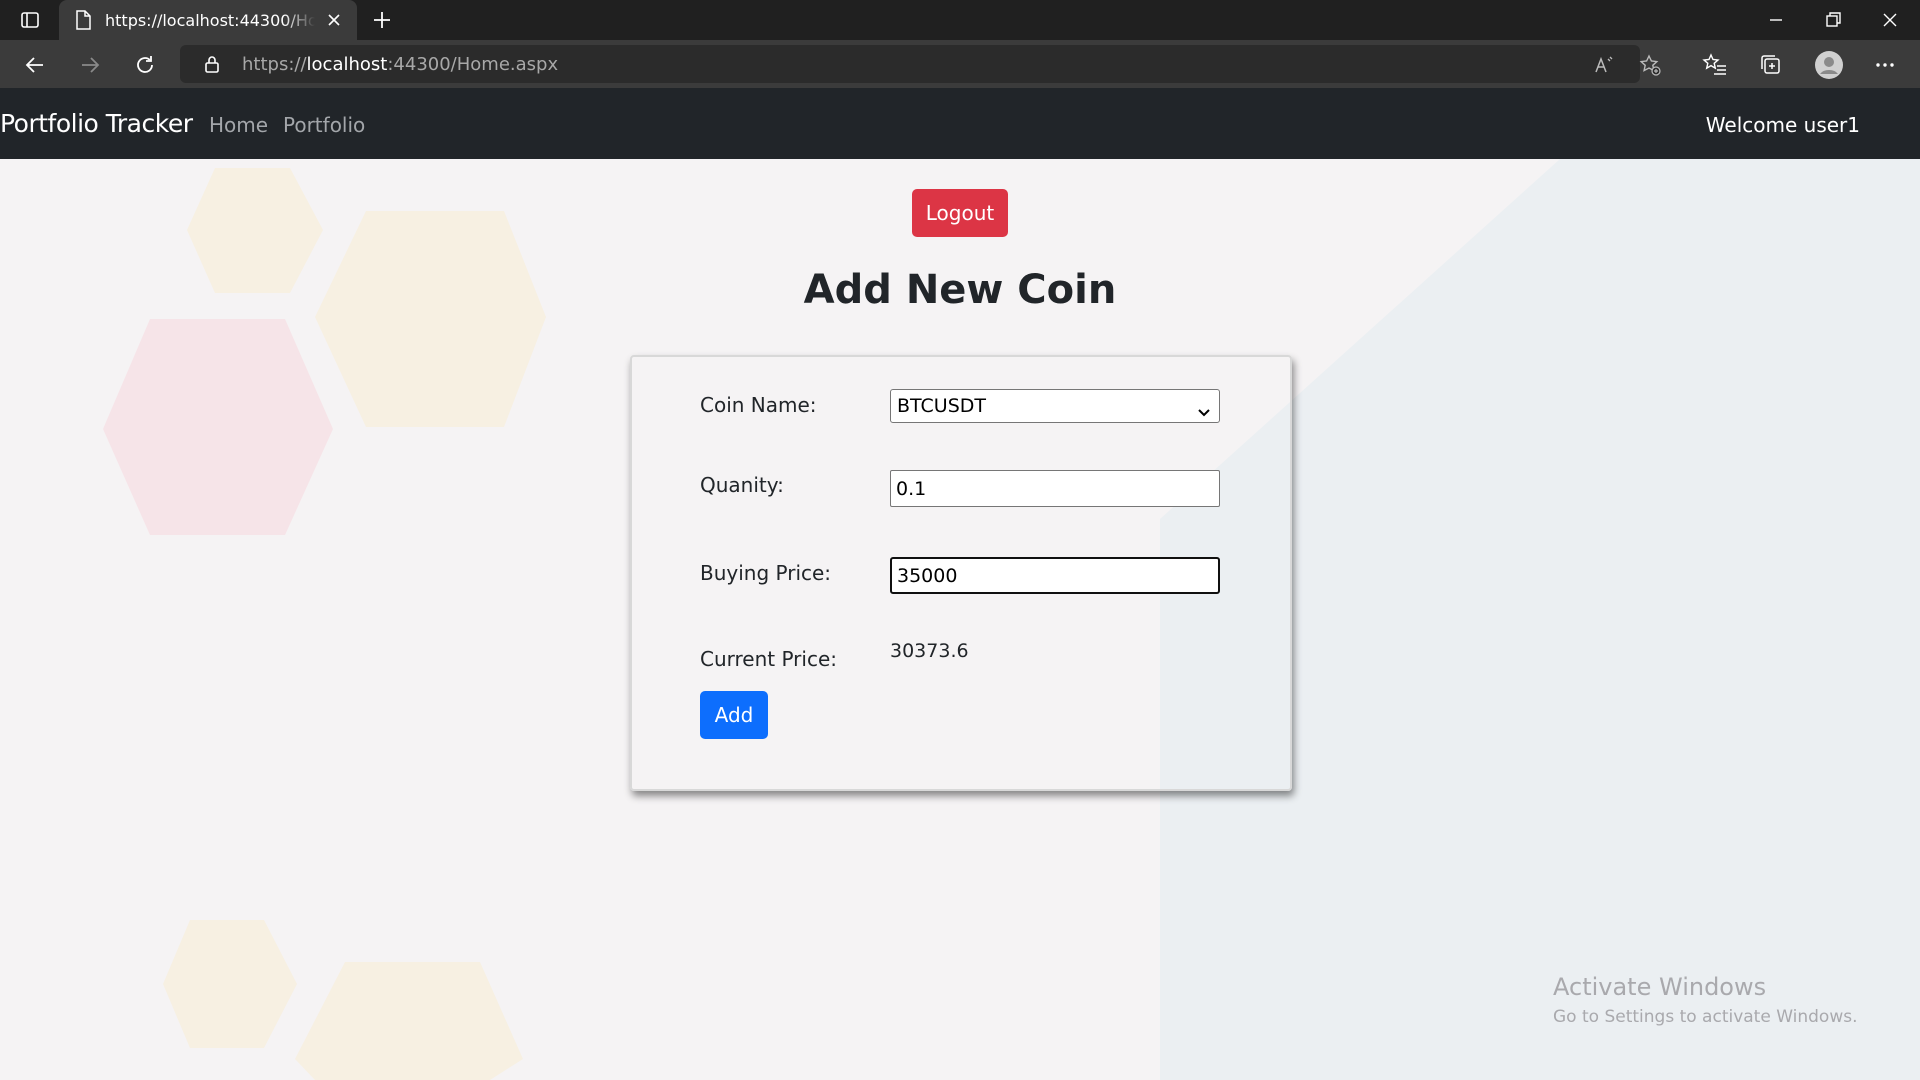 The image size is (1920, 1080). Describe the element at coordinates (145, 65) in the screenshot. I see `refresh-icon` at that location.